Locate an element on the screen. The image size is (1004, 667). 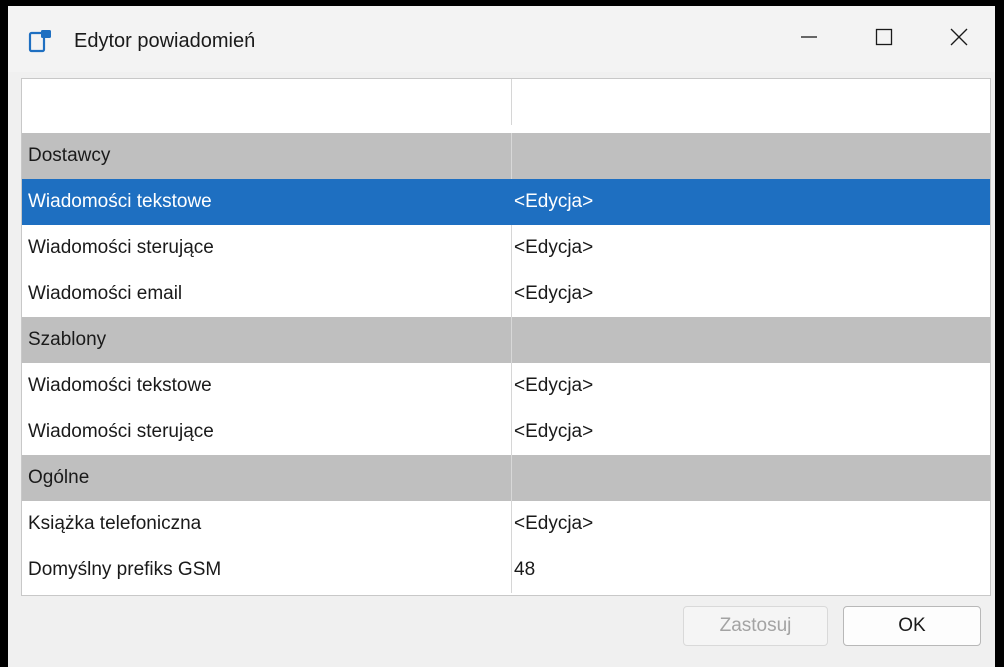
app-icon is located at coordinates (41, 41).